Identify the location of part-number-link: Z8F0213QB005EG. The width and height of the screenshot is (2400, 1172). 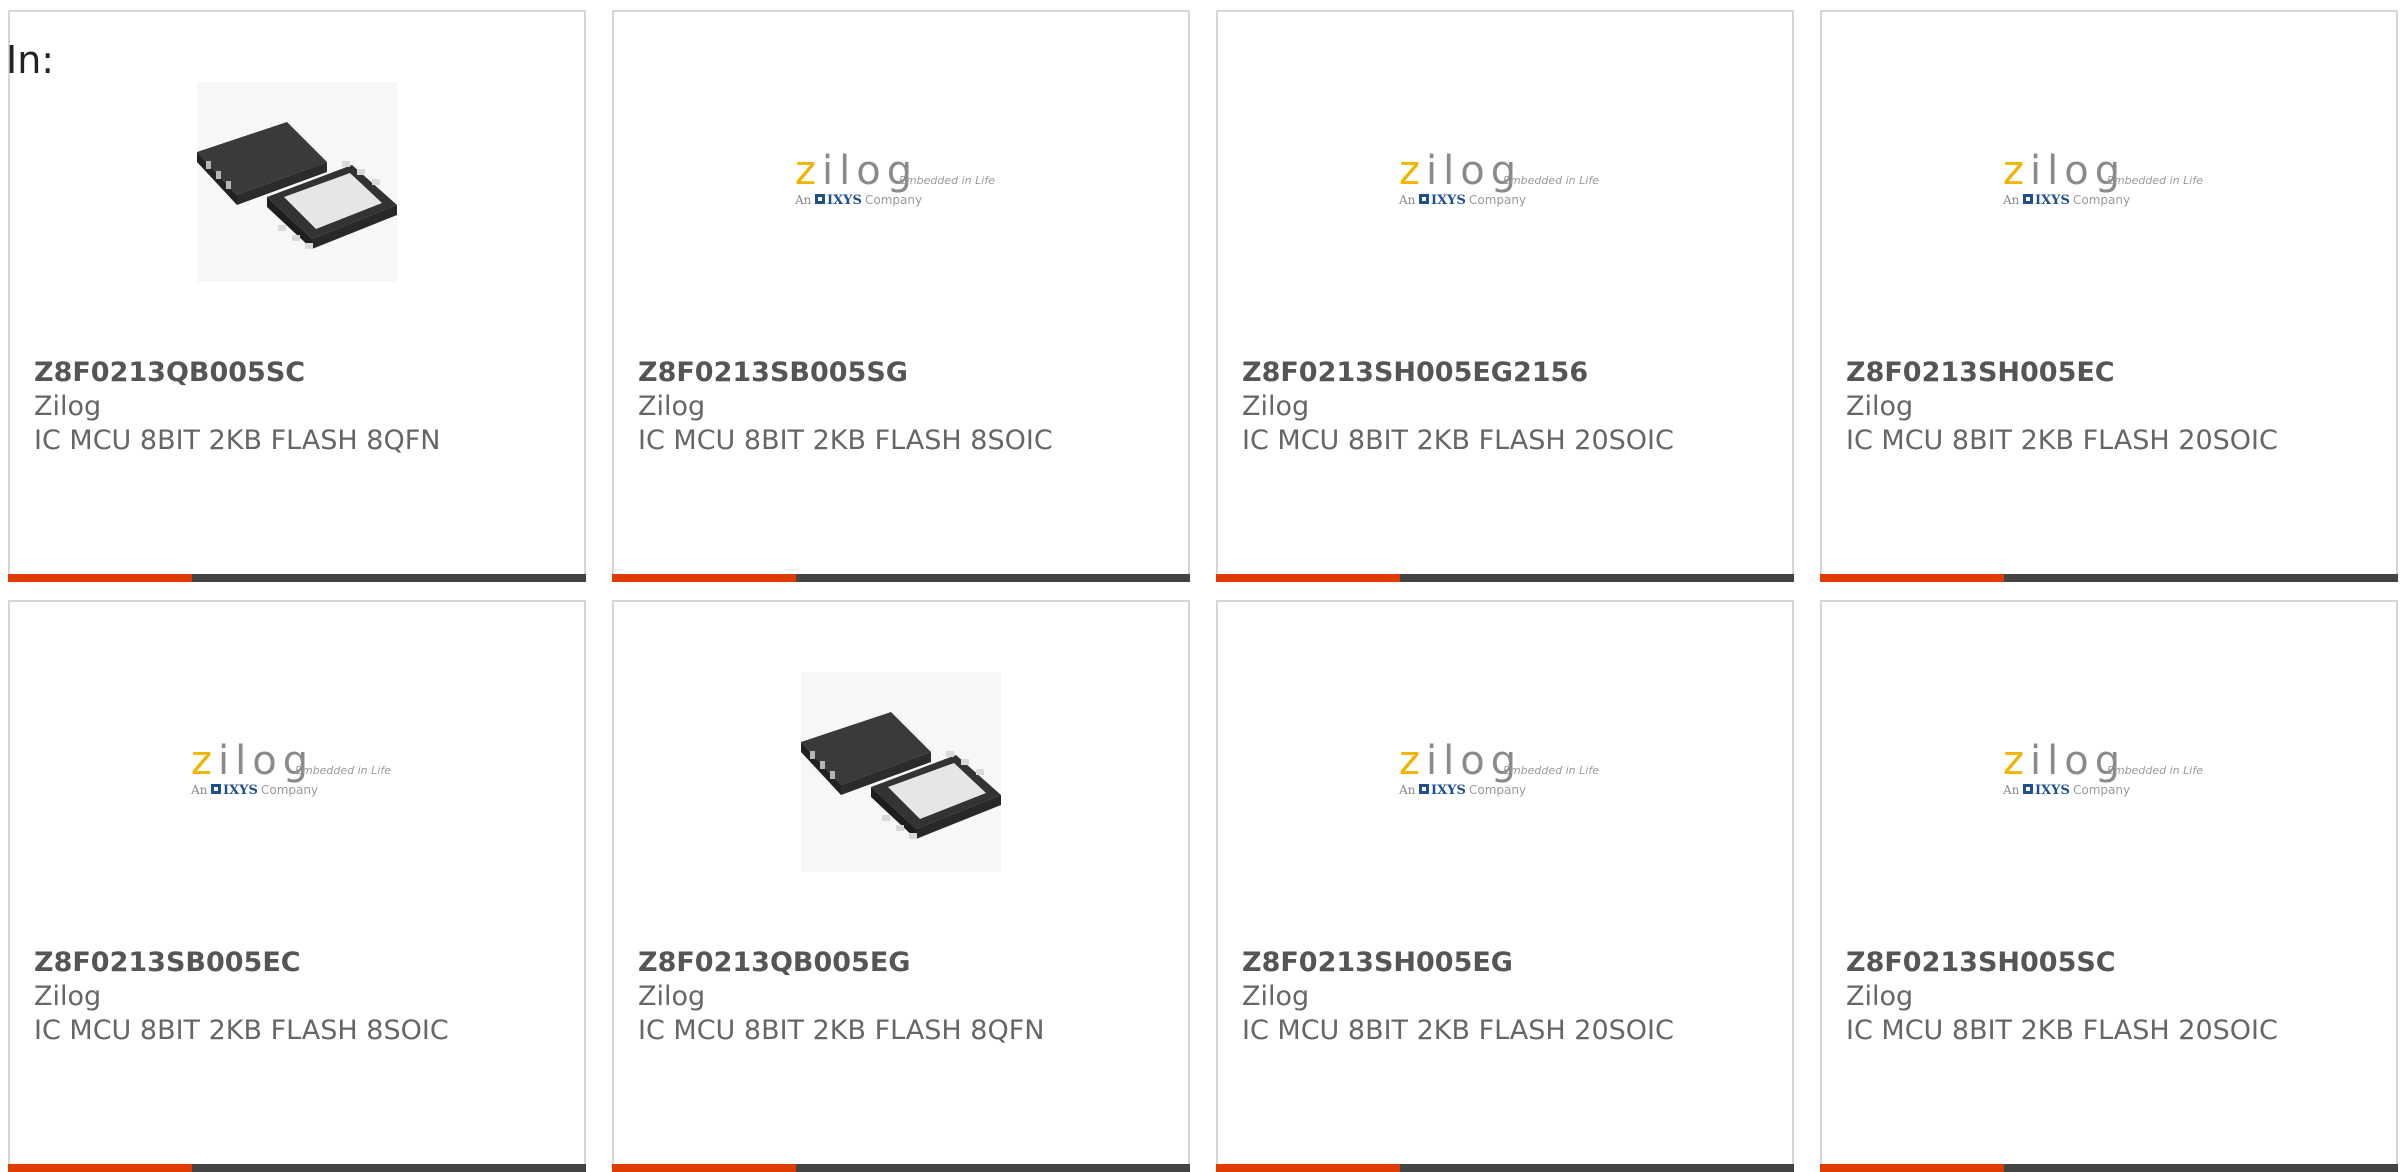
(903, 963).